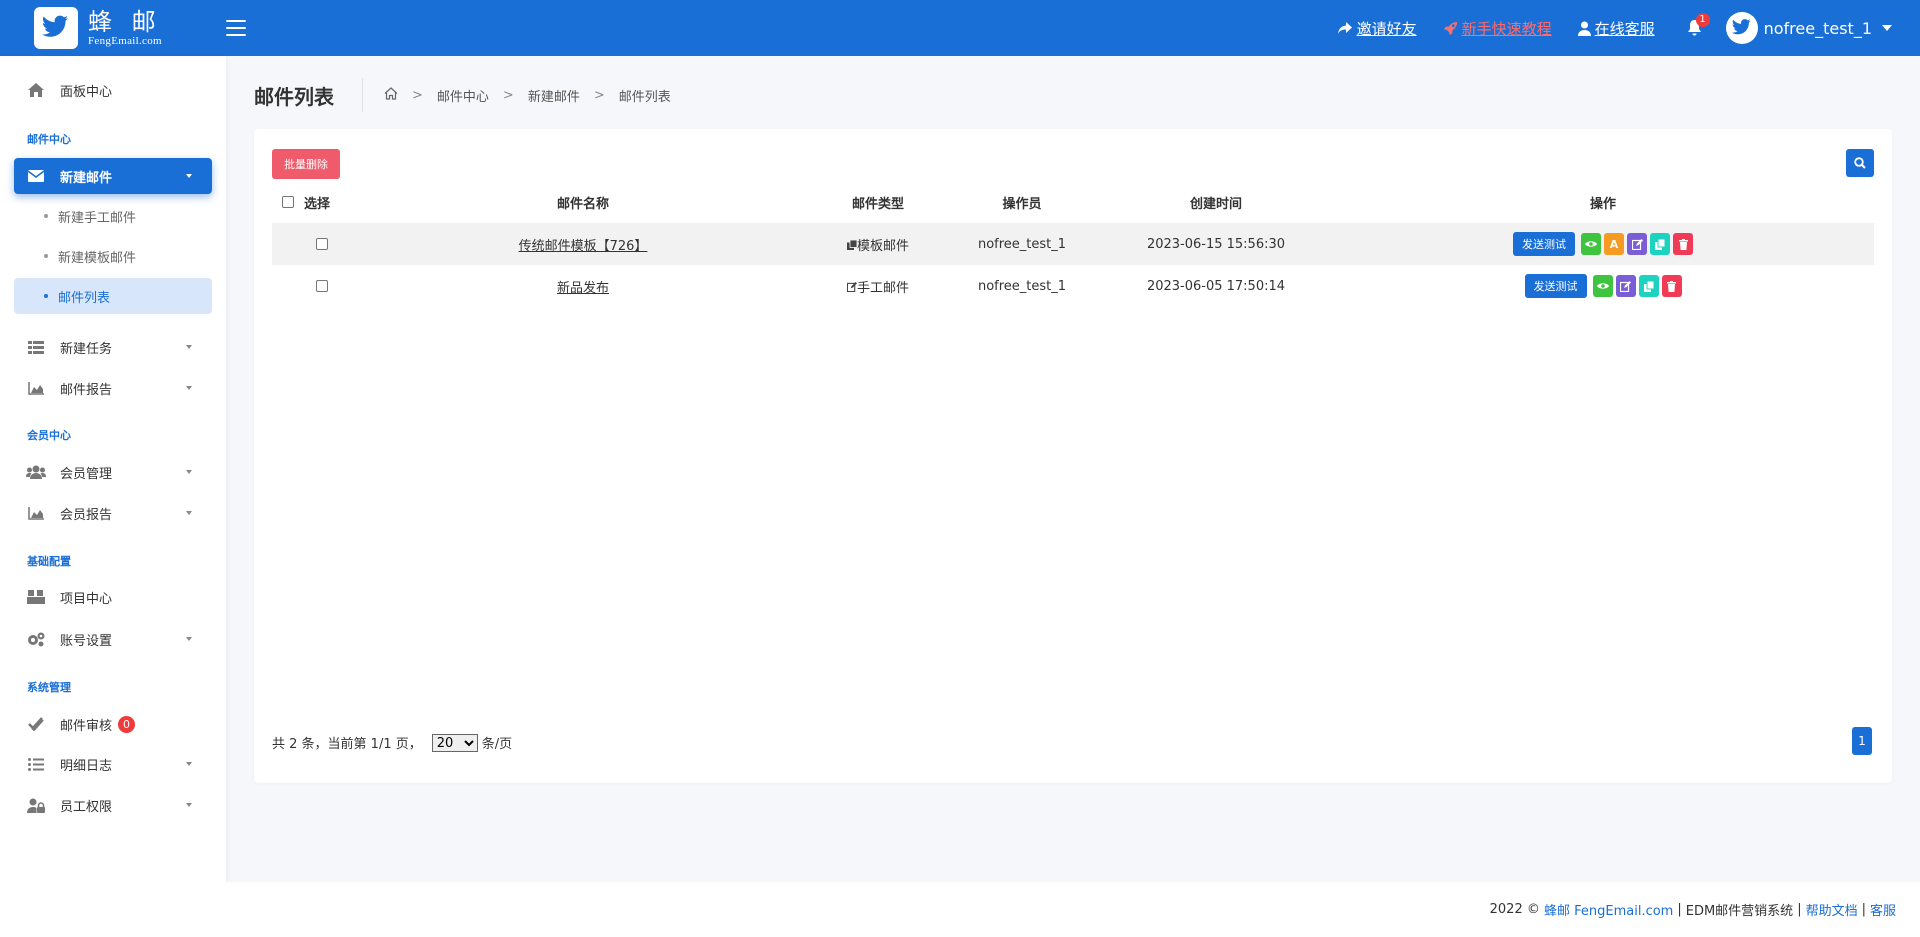  What do you see at coordinates (1616, 28) in the screenshot?
I see `online-support-link: 在线客服` at bounding box center [1616, 28].